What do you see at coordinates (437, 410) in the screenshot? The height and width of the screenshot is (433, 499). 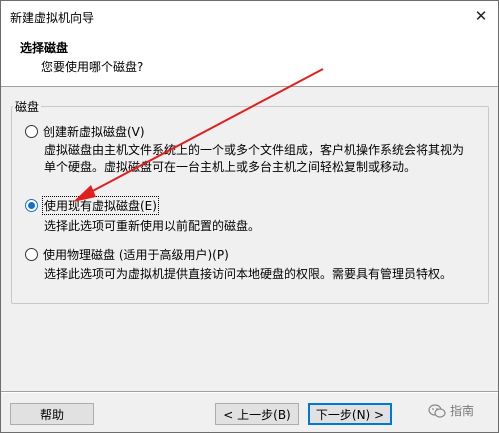 I see `wechat-icon` at bounding box center [437, 410].